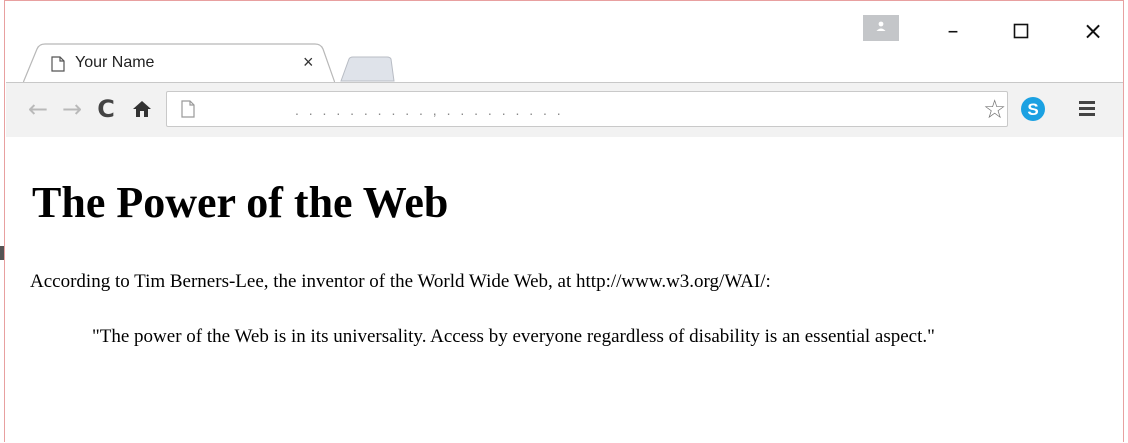 The width and height of the screenshot is (1128, 443). What do you see at coordinates (240, 202) in the screenshot?
I see `page-heading: The Power of the Web` at bounding box center [240, 202].